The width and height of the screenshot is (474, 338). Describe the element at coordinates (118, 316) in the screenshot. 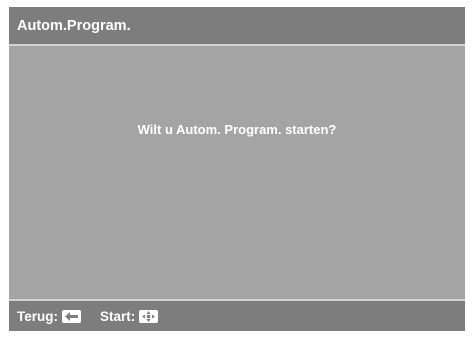

I see `start-label: Start:` at that location.